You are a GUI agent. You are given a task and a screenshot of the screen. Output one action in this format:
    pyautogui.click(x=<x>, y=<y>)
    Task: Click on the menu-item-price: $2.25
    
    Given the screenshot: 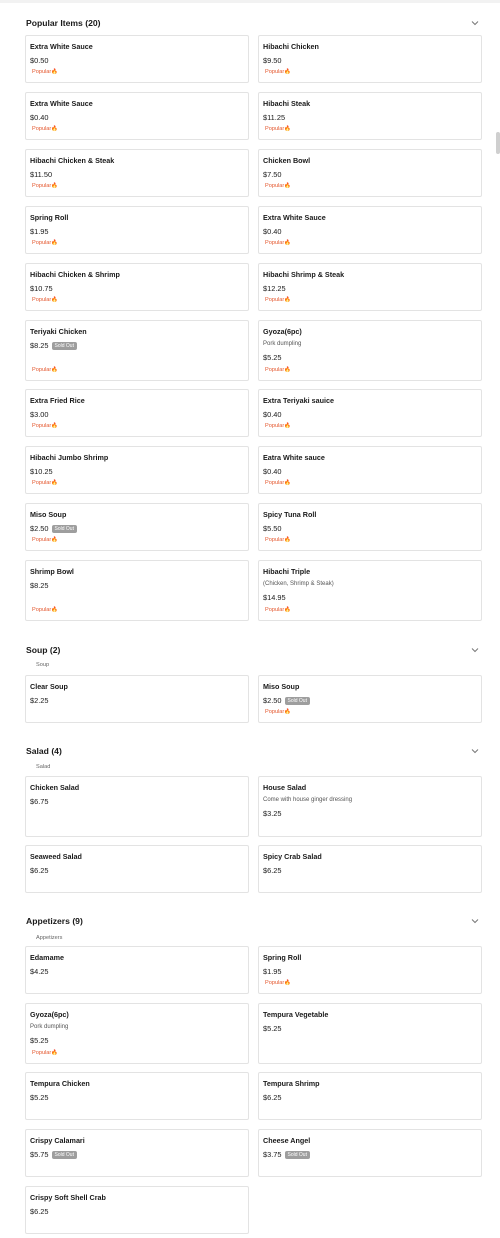 What is the action you would take?
    pyautogui.click(x=39, y=700)
    